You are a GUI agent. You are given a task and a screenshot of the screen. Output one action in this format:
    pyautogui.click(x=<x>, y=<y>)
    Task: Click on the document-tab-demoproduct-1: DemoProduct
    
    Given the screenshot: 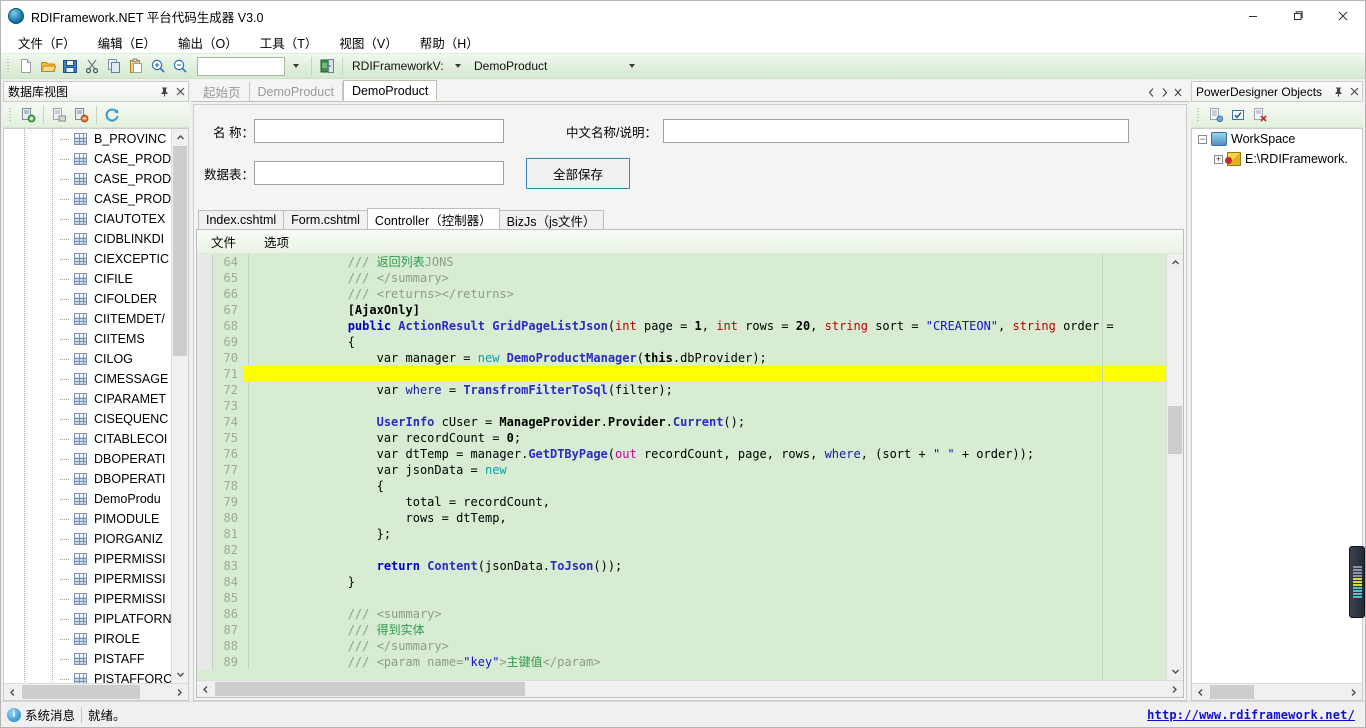 What is the action you would take?
    pyautogui.click(x=296, y=91)
    